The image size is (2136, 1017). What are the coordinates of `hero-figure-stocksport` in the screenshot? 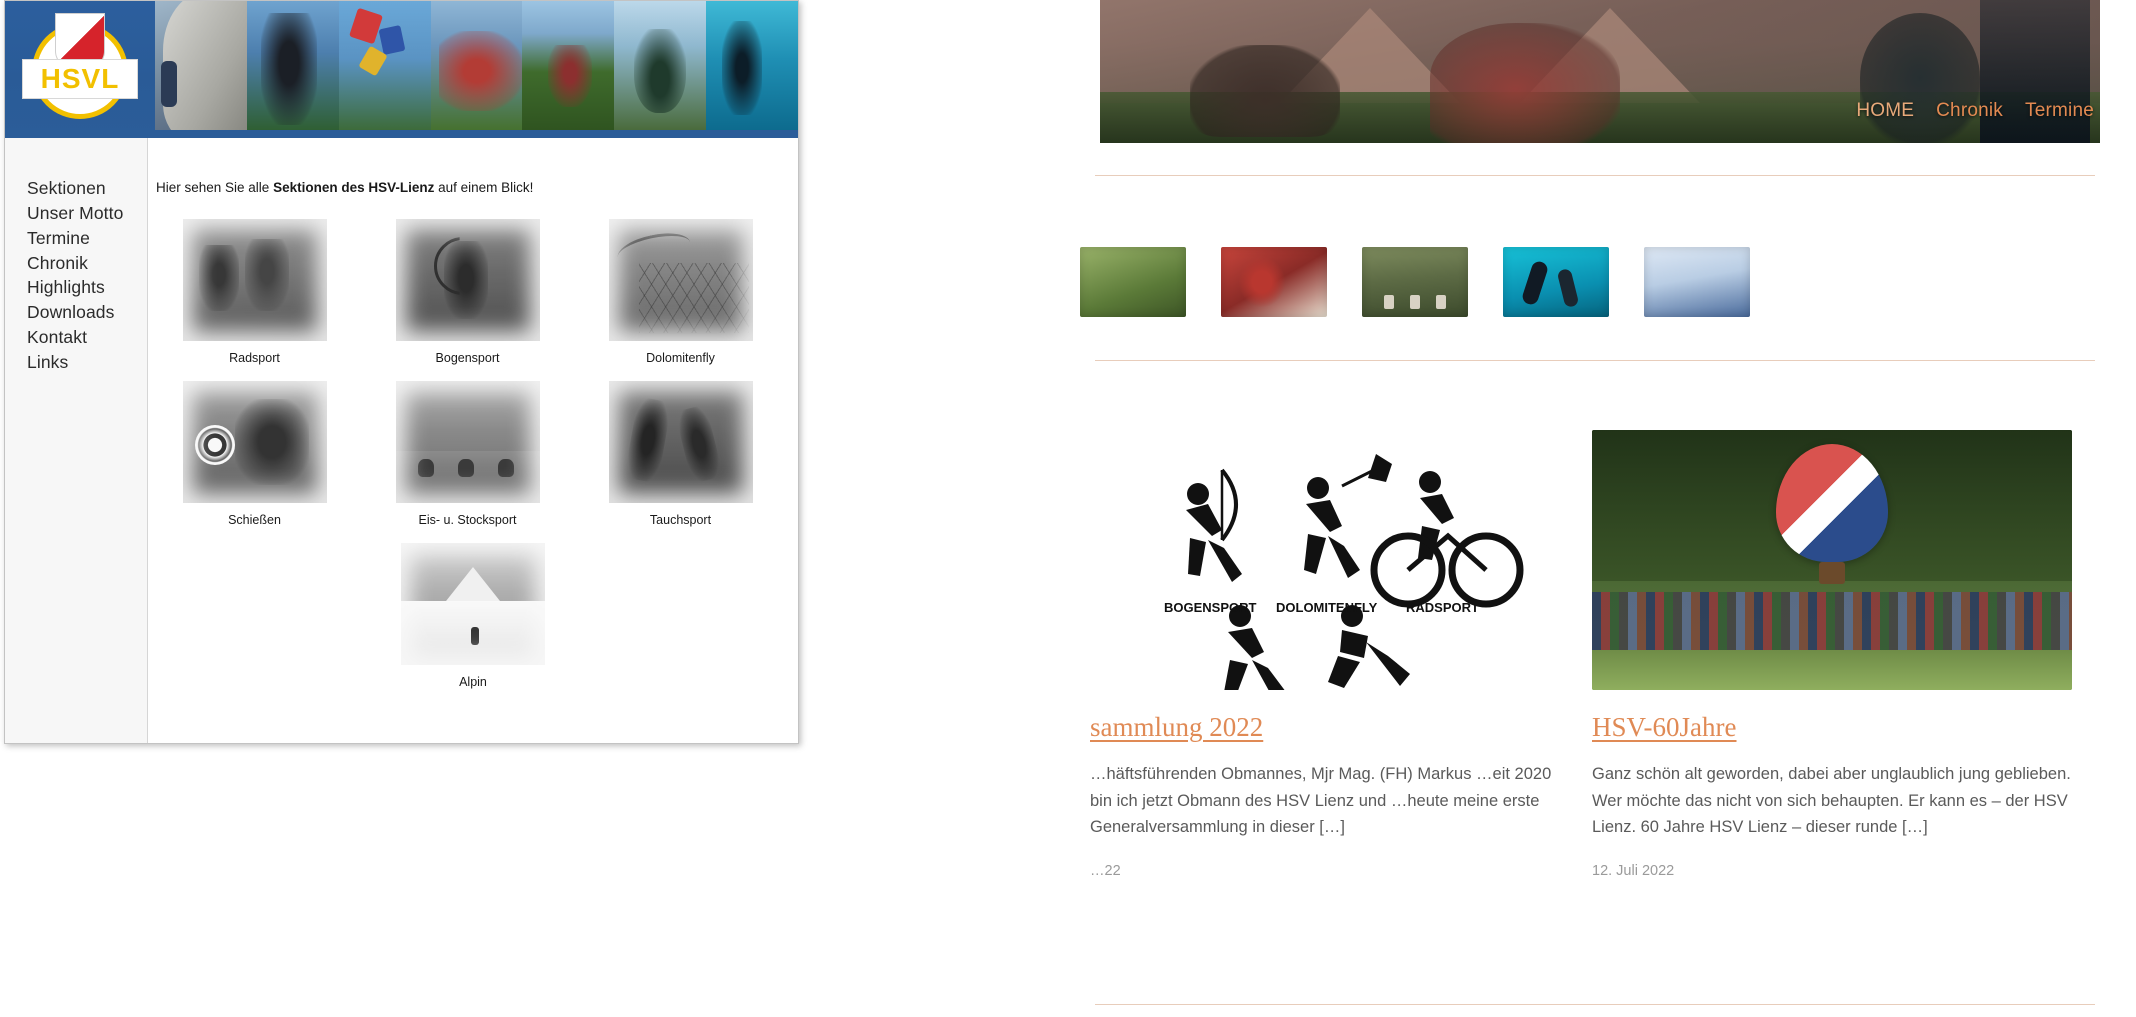 It's located at (1920, 78).